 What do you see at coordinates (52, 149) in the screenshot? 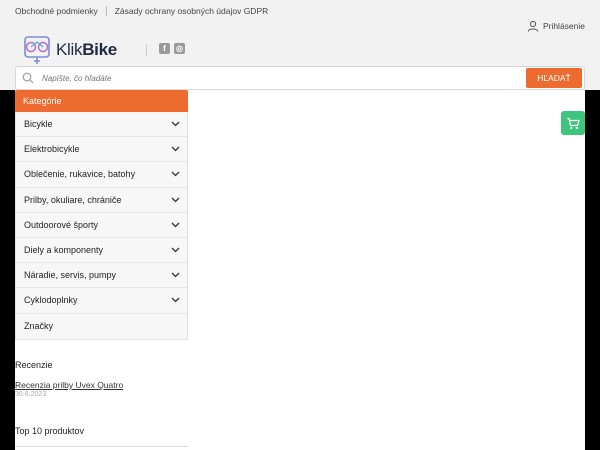
I see `category-label: Elektrobicykle` at bounding box center [52, 149].